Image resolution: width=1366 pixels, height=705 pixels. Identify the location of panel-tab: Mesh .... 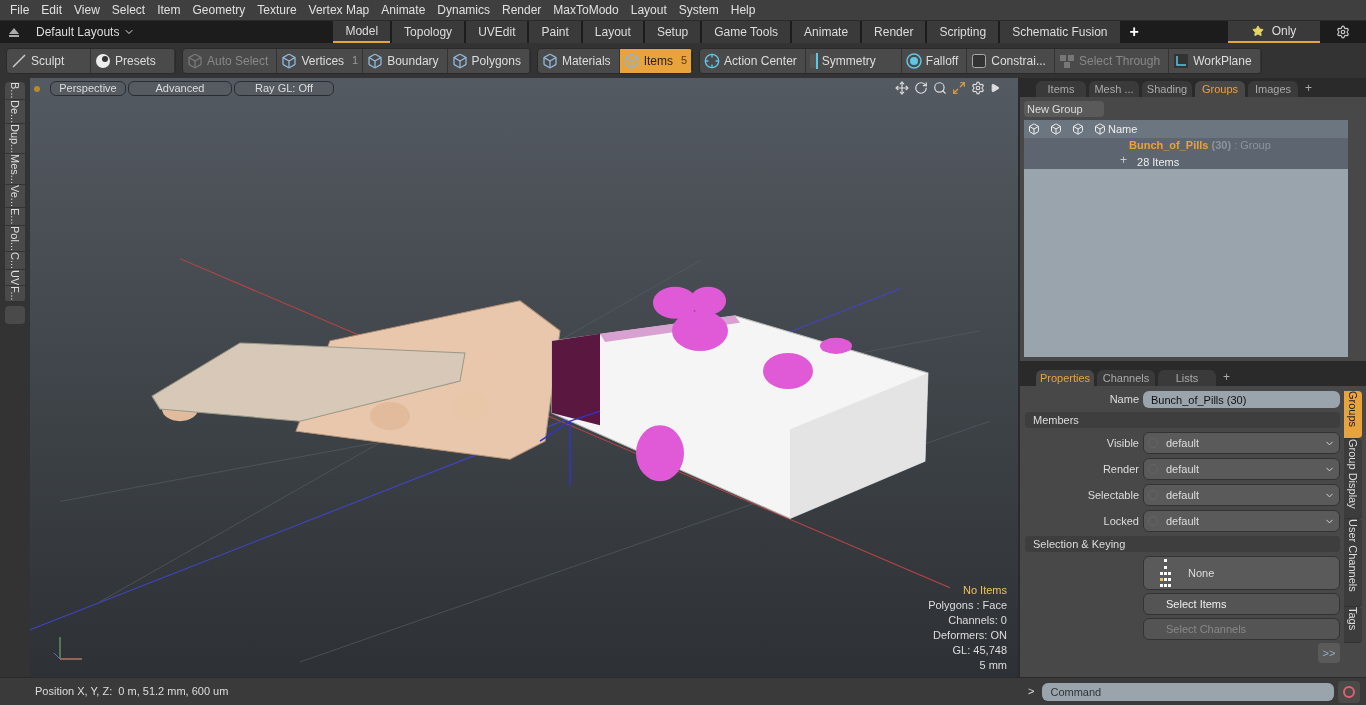
(1114, 89).